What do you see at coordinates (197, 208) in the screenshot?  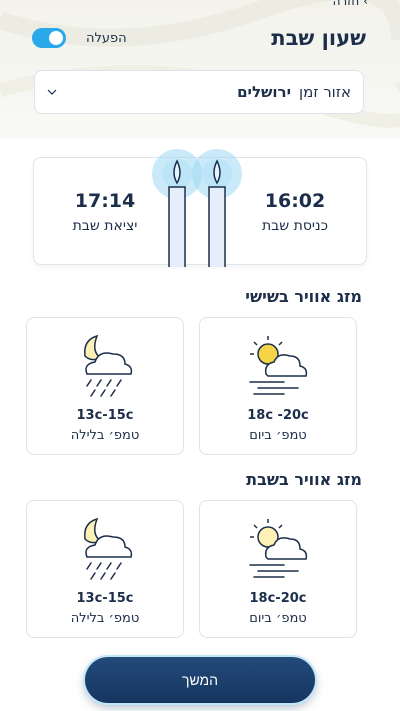 I see `candles-icon` at bounding box center [197, 208].